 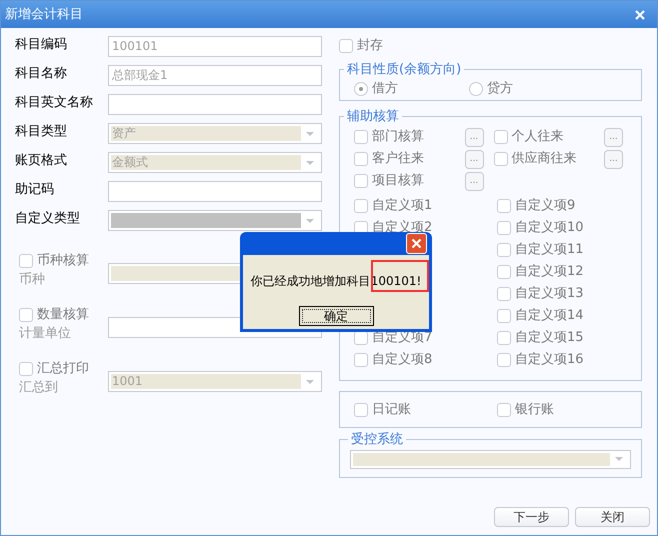 What do you see at coordinates (545, 206) in the screenshot?
I see `checkbox-label: 自定义项9` at bounding box center [545, 206].